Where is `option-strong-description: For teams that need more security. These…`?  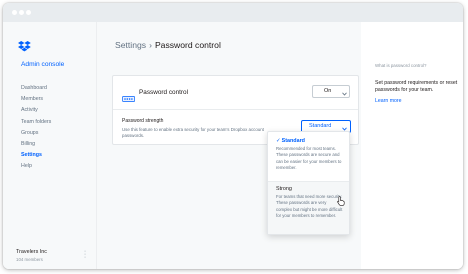 option-strong-description: For teams that need more security. These… is located at coordinates (309, 206).